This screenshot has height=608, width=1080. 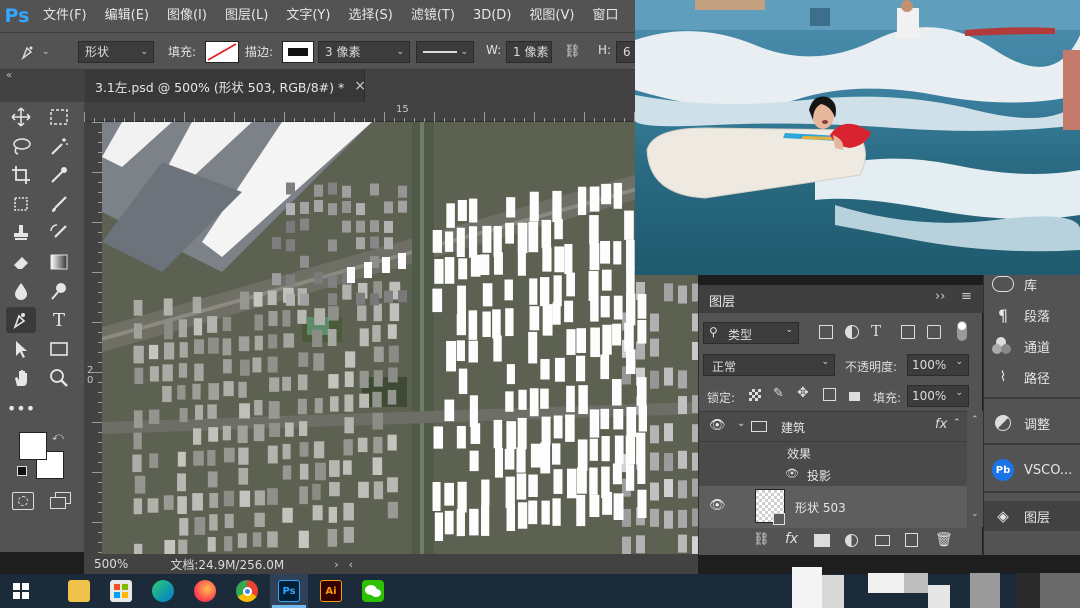 What do you see at coordinates (833, 453) in the screenshot?
I see `layer-row-effects: 效果` at bounding box center [833, 453].